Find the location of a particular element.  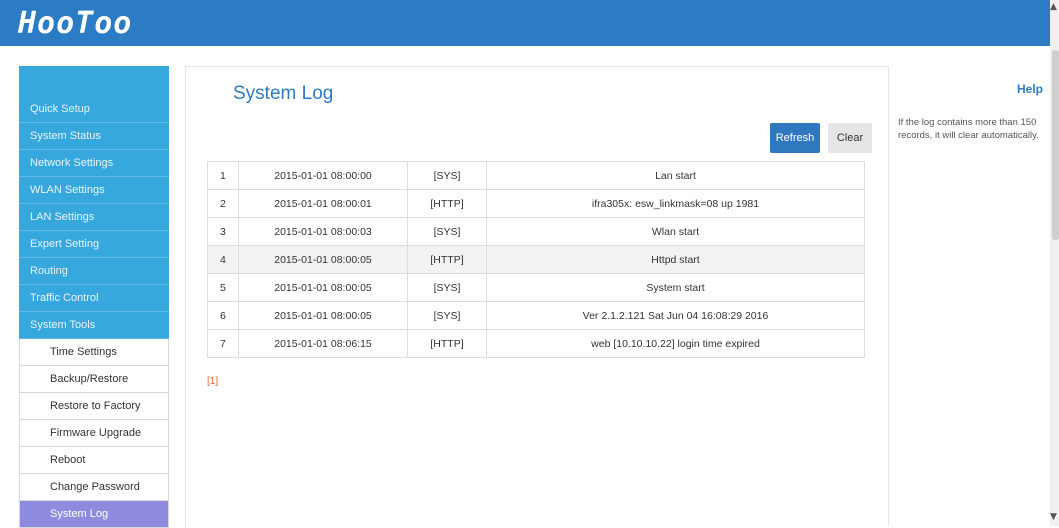

table-row: 1 2015-01-01 08:00:00 [SYS] Lan start is located at coordinates (536, 175).